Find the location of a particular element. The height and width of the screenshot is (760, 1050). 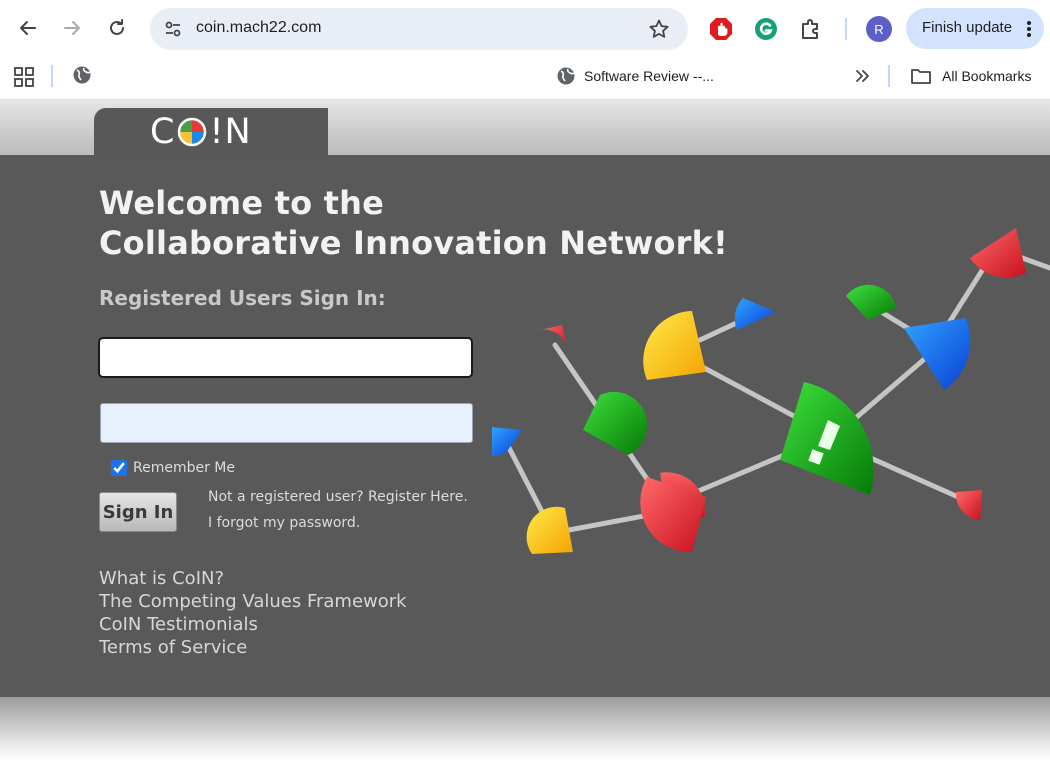

finish-update-label: Finish update is located at coordinates (967, 27).